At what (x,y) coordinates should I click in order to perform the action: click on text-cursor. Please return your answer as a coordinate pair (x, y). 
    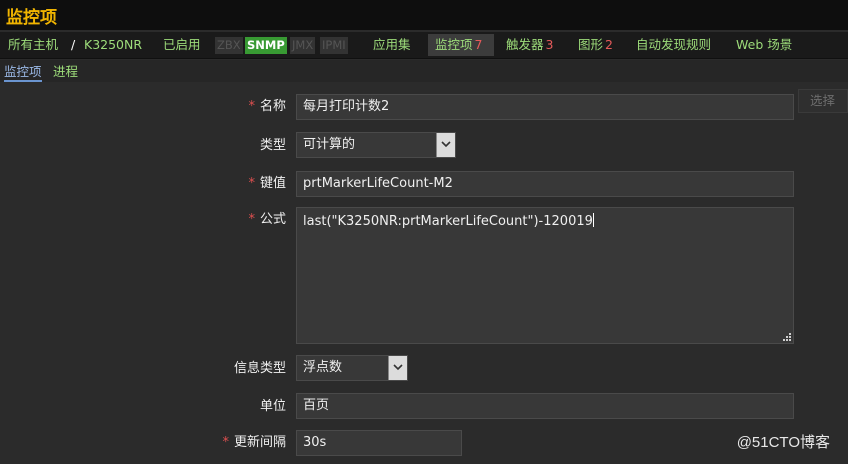
    Looking at the image, I should click on (593, 220).